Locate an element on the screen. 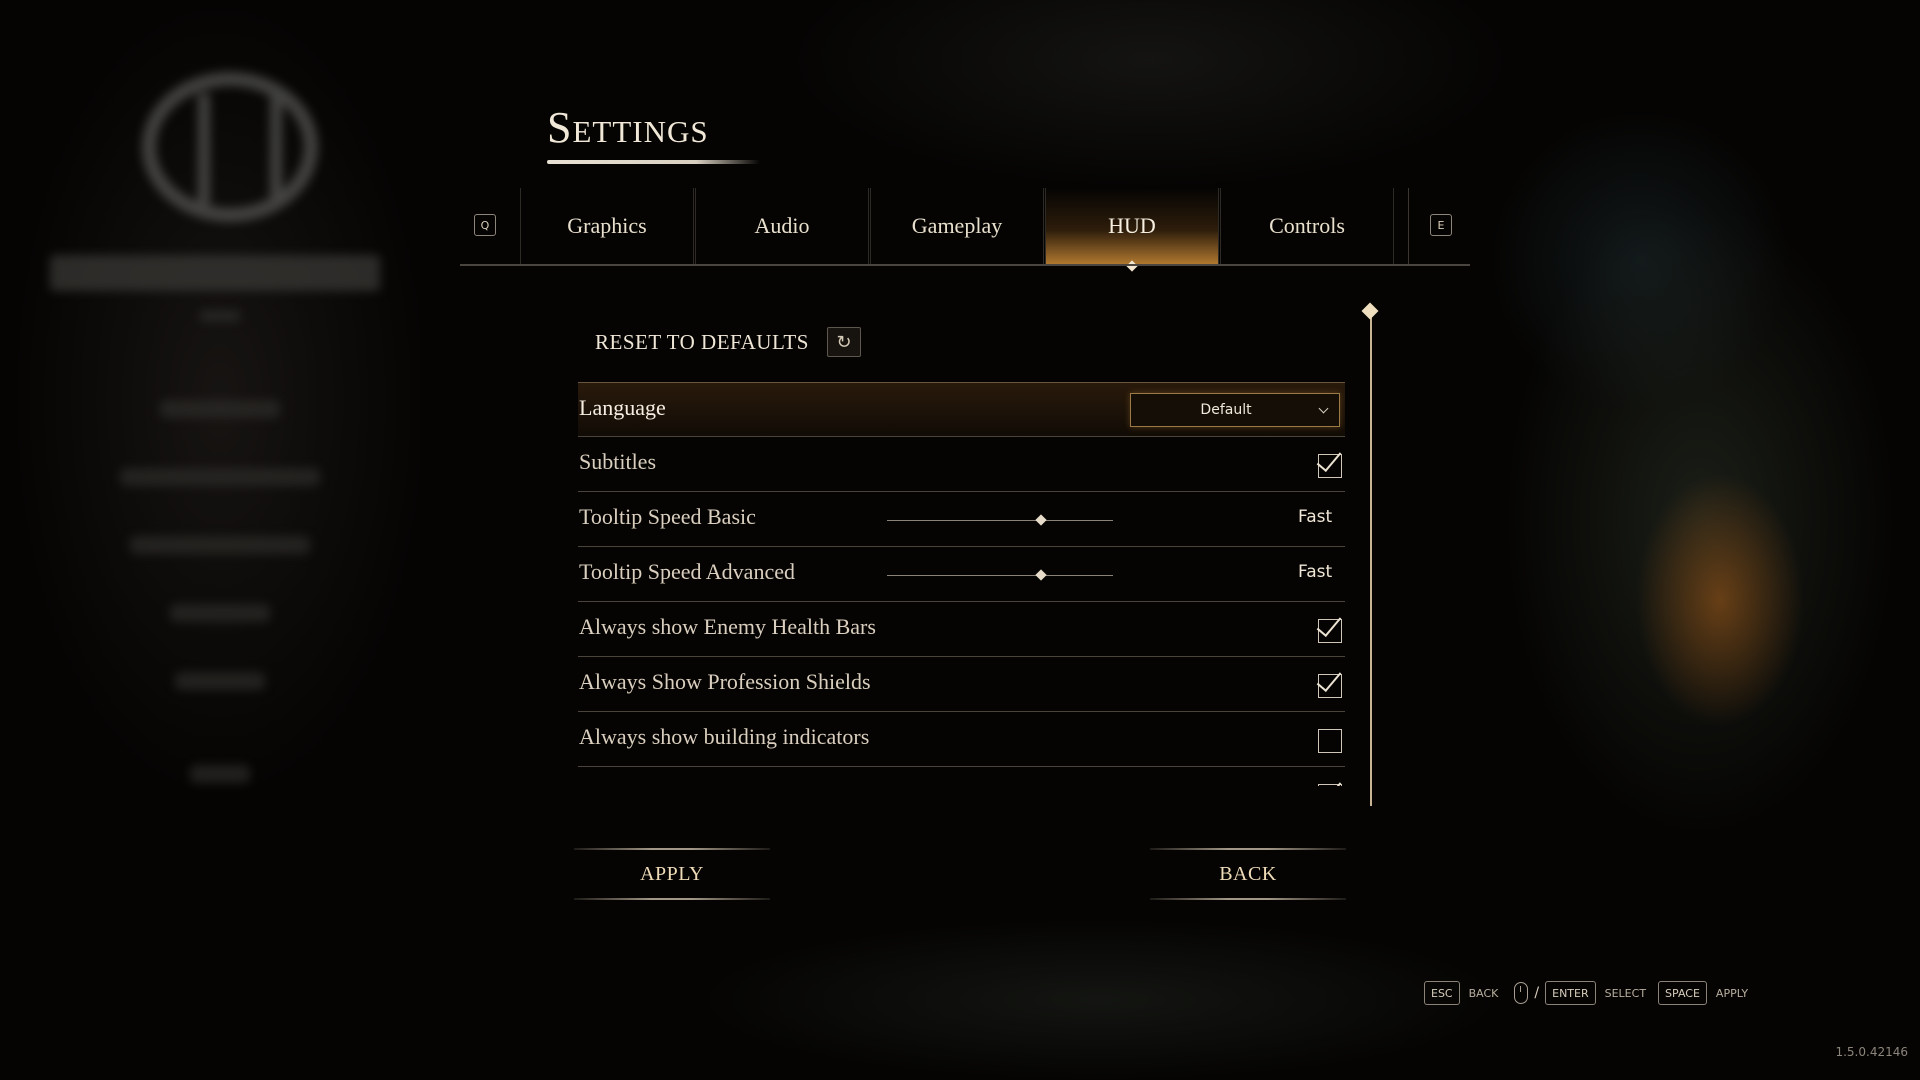  reset-row: RESET TO DEFAULTS ↻ is located at coordinates (728, 342).